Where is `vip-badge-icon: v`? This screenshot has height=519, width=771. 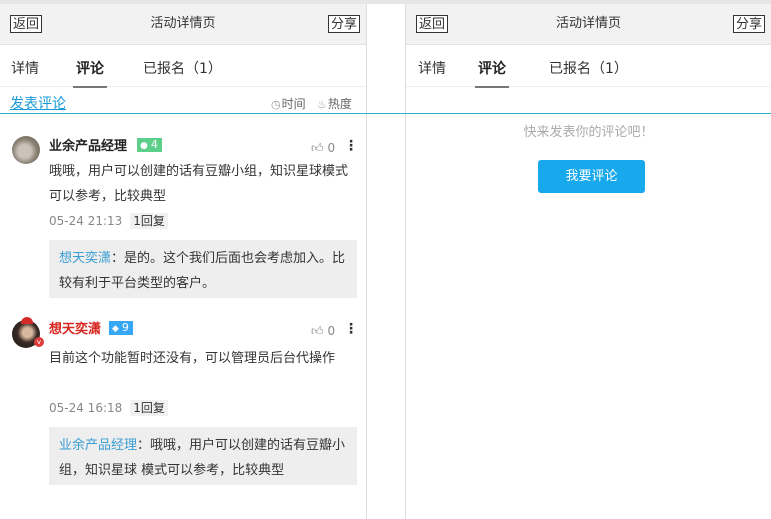
vip-badge-icon: v is located at coordinates (39, 342).